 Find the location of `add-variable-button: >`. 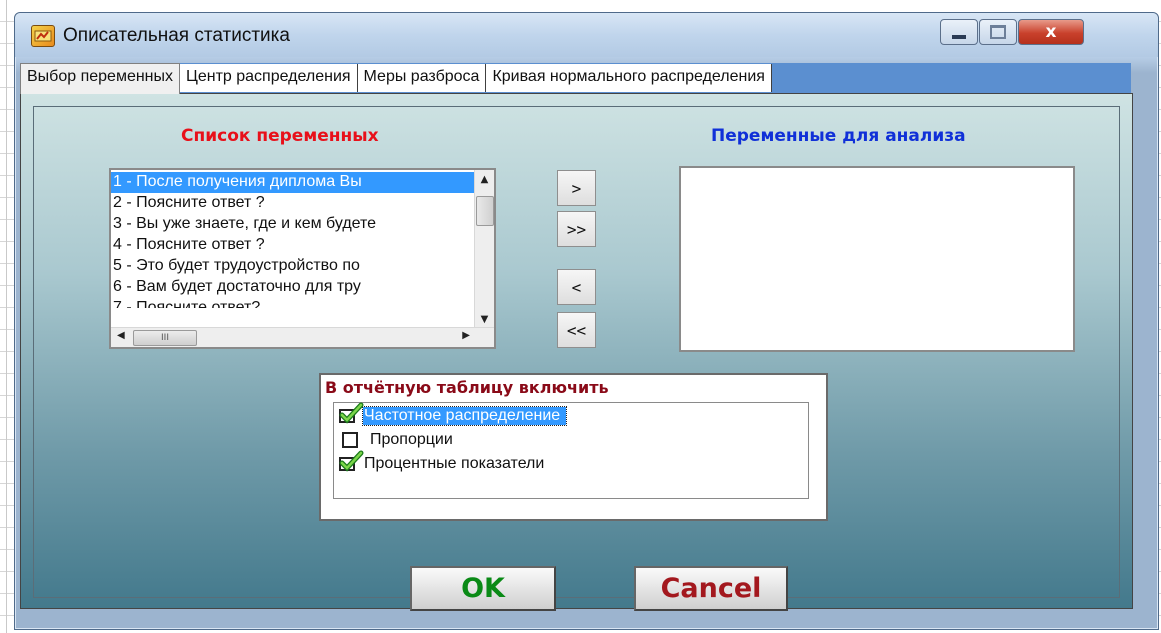

add-variable-button: > is located at coordinates (576, 188).